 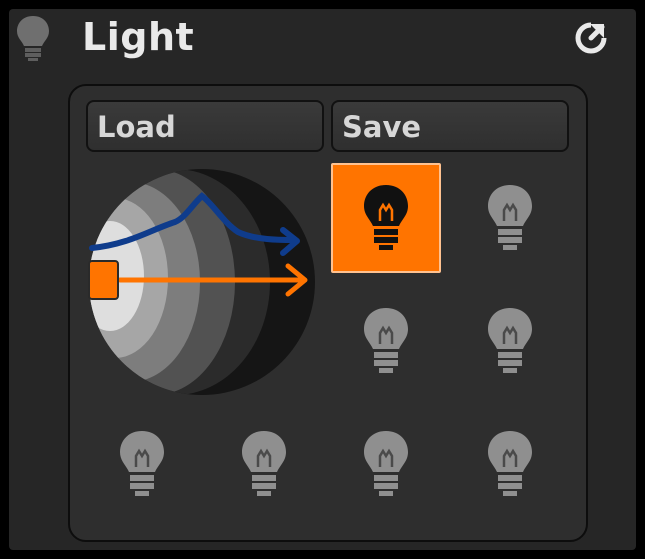 What do you see at coordinates (591, 38) in the screenshot?
I see `reset-icon` at bounding box center [591, 38].